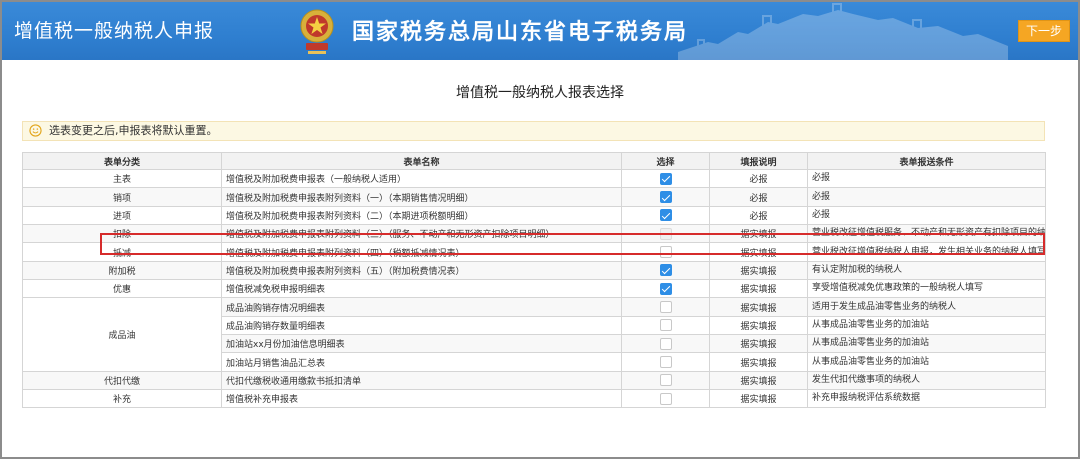 The height and width of the screenshot is (459, 1080). What do you see at coordinates (122, 380) in the screenshot?
I see `row-category: 代扣代缴` at bounding box center [122, 380].